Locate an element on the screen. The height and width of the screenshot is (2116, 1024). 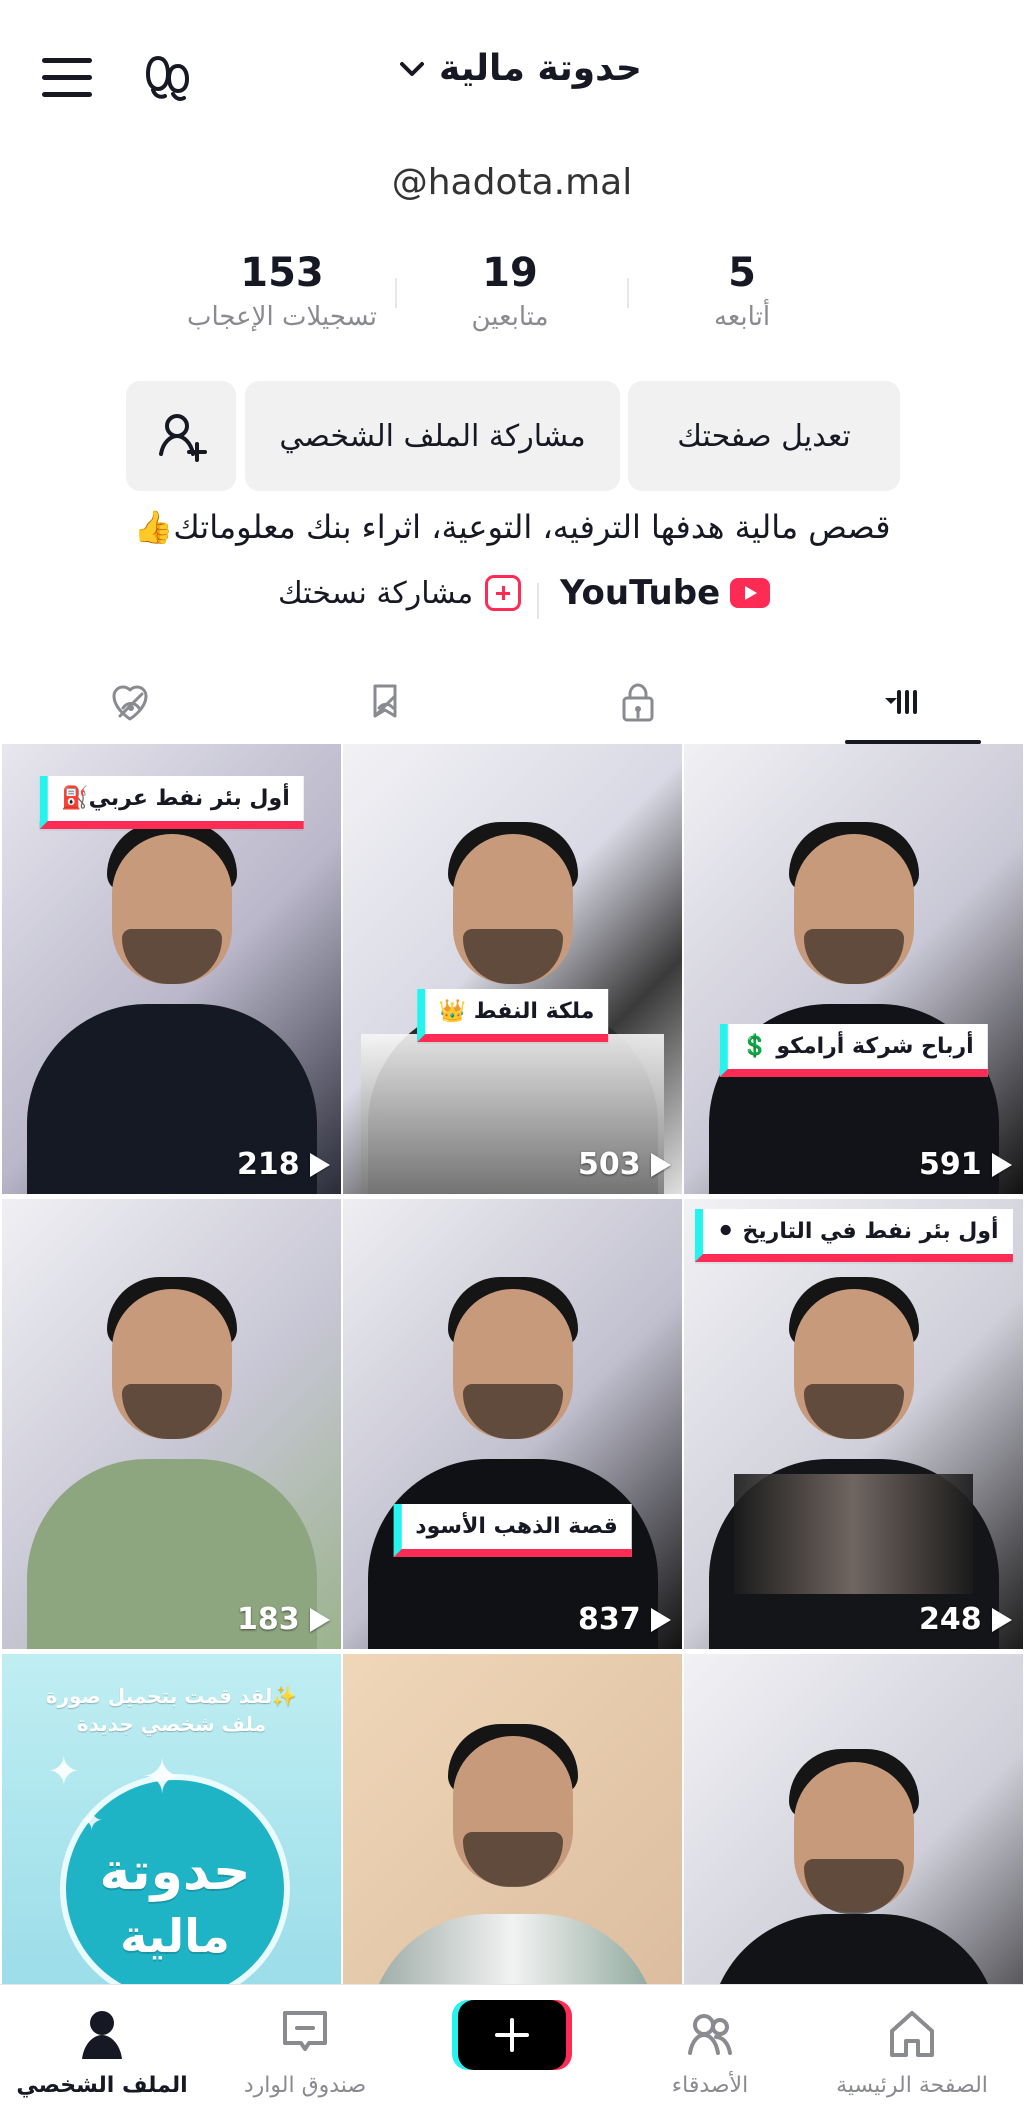
menu-icon is located at coordinates (67, 78).